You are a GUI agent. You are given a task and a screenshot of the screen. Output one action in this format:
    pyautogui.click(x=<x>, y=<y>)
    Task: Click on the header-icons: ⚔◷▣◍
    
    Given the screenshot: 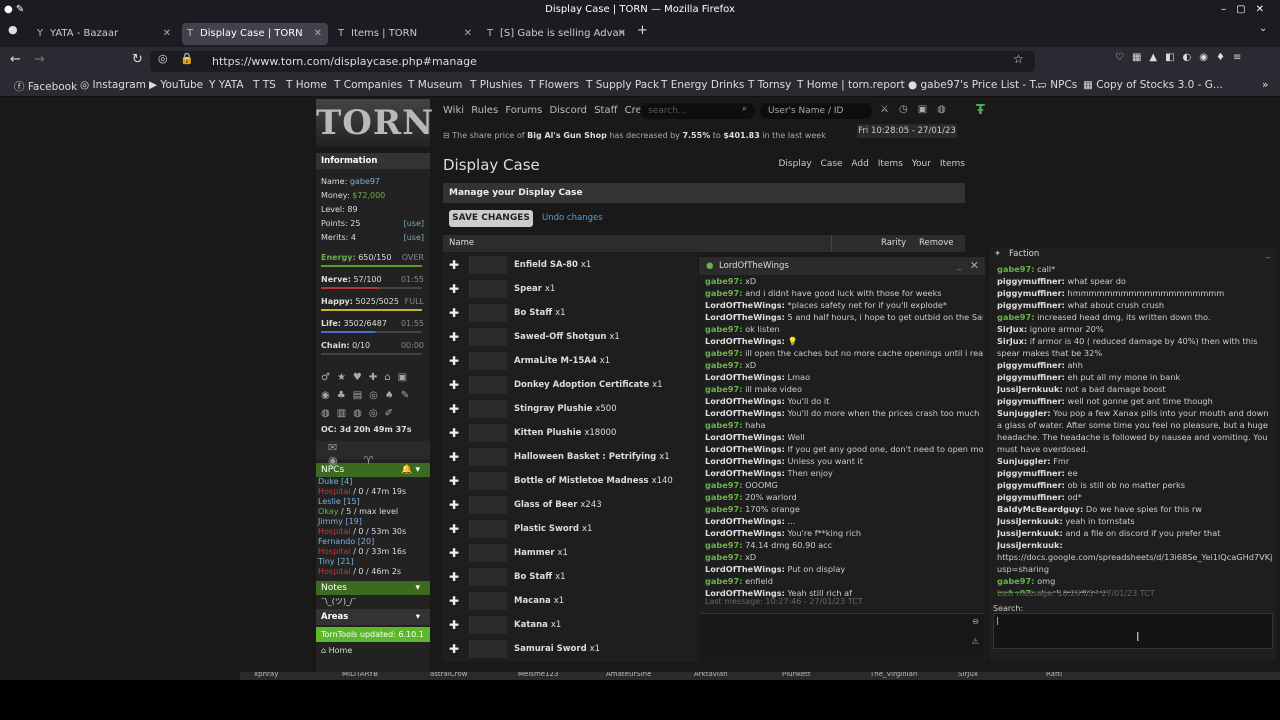 What is the action you would take?
    pyautogui.click(x=918, y=109)
    